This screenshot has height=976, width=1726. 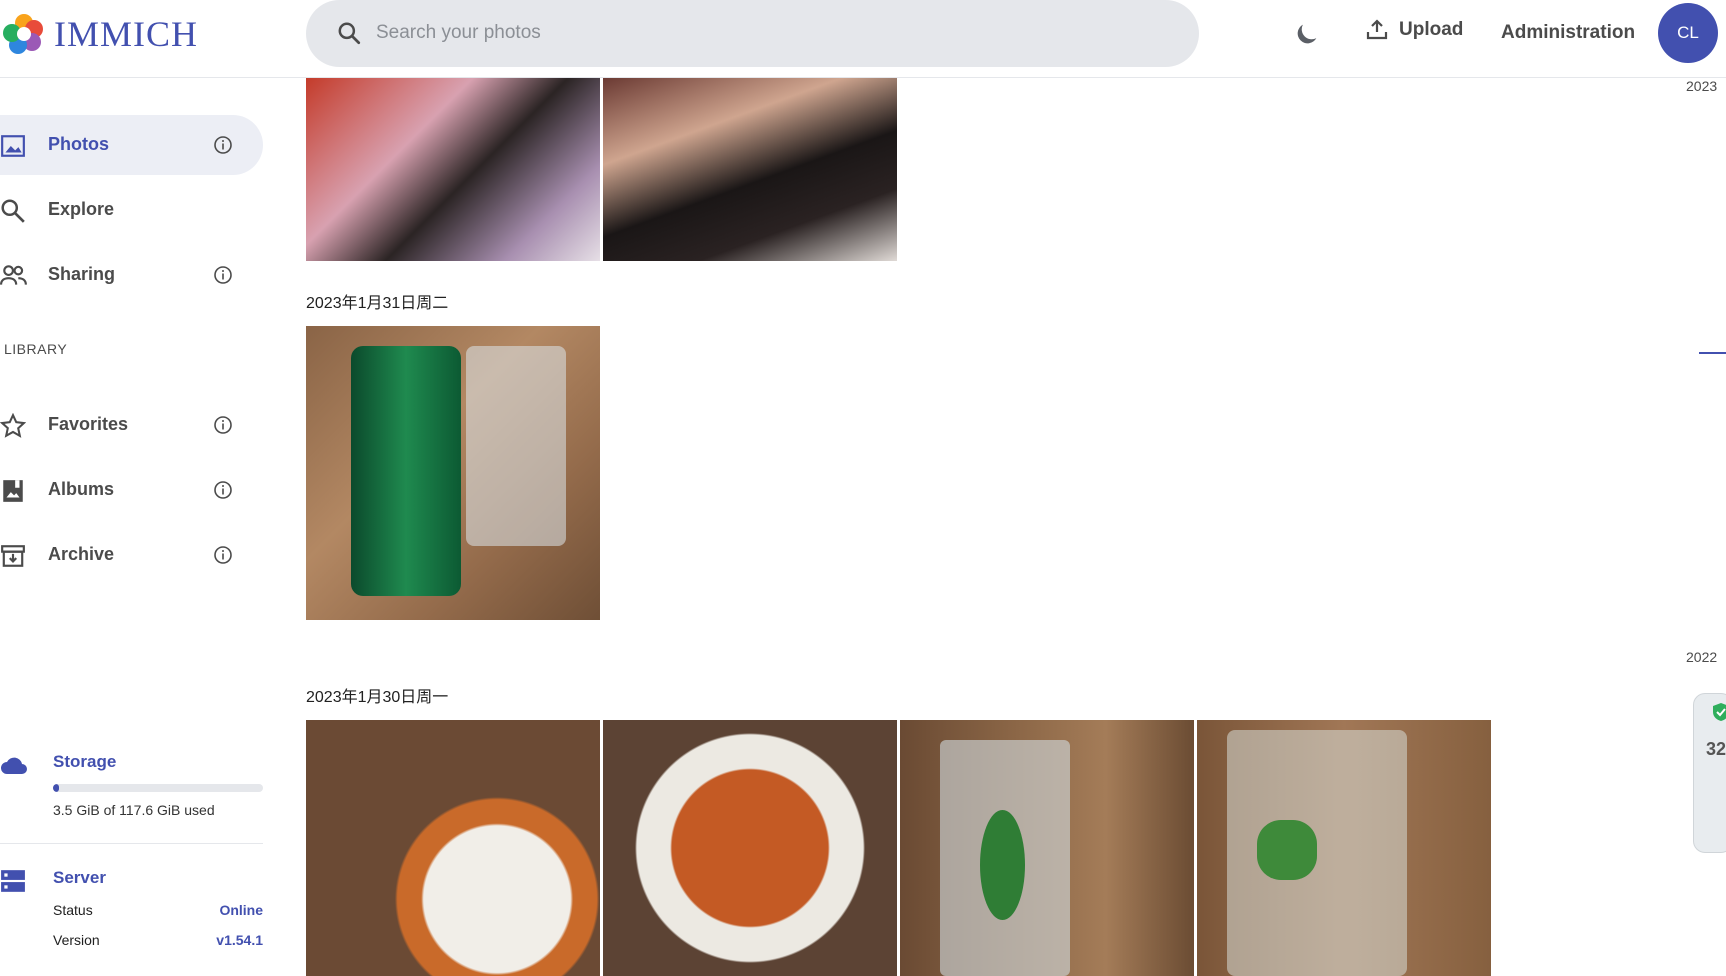 I want to click on server-panel: Server Status Online Version v1.54.1, so click(x=131, y=918).